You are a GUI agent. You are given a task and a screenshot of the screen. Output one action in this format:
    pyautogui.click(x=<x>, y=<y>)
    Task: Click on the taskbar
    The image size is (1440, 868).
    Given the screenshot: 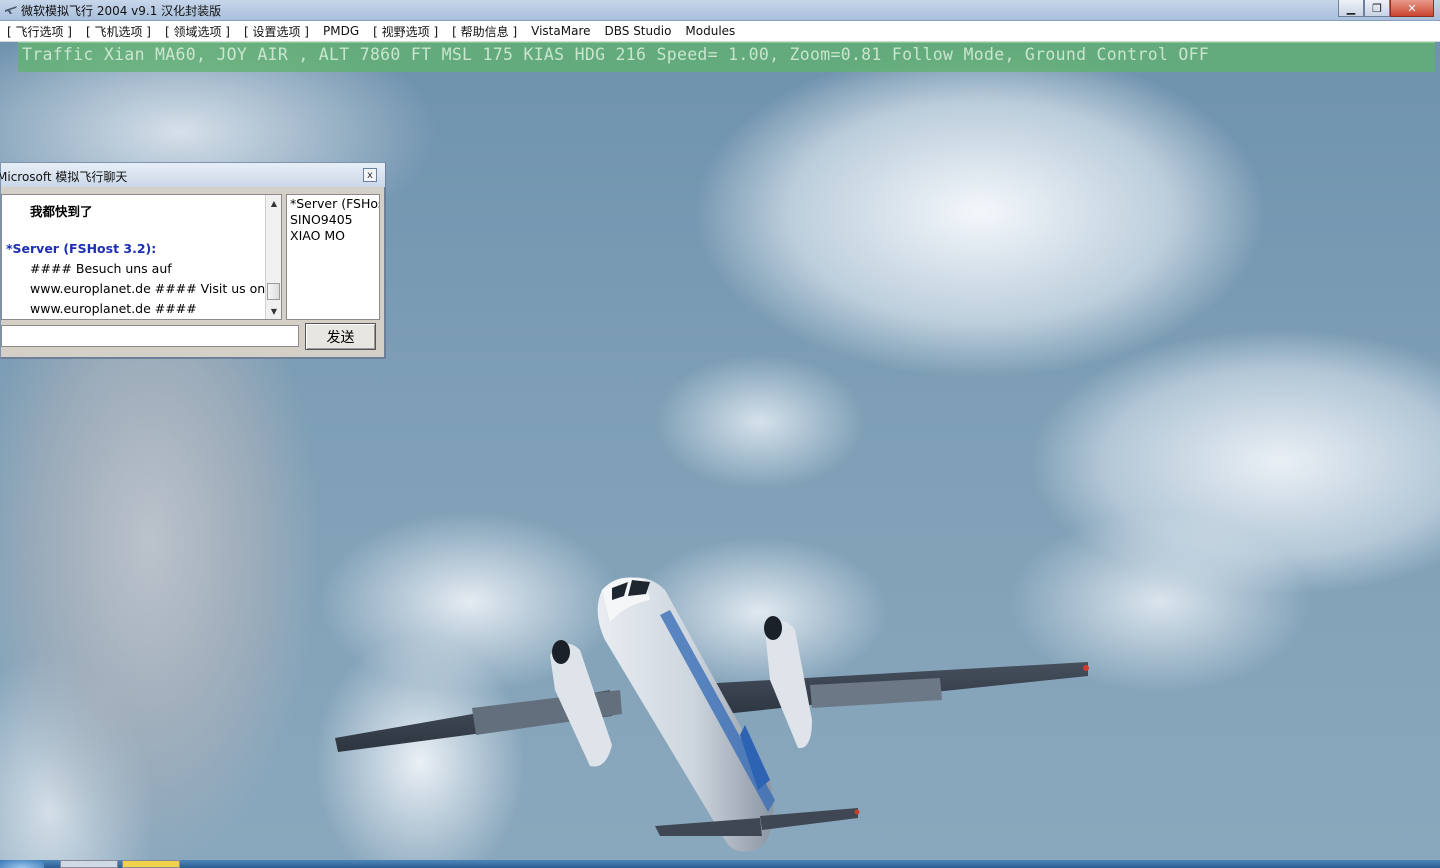 What is the action you would take?
    pyautogui.click(x=720, y=864)
    